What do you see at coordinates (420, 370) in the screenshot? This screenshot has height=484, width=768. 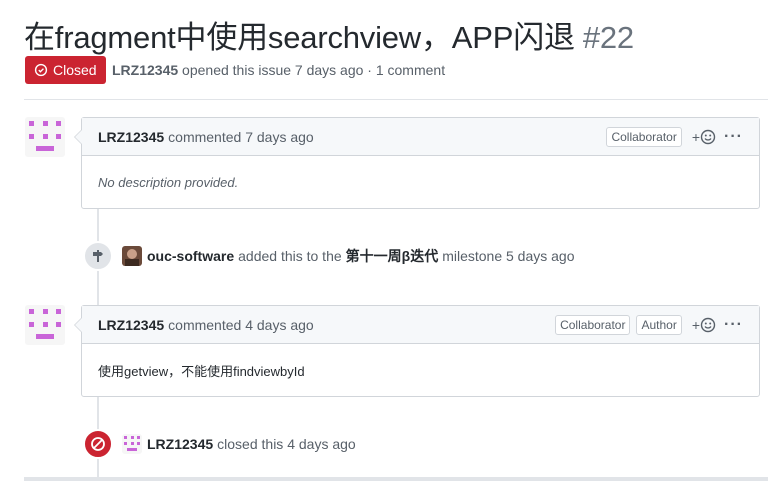 I see `comment-body: 使用getview，不能使用findviewbyId` at bounding box center [420, 370].